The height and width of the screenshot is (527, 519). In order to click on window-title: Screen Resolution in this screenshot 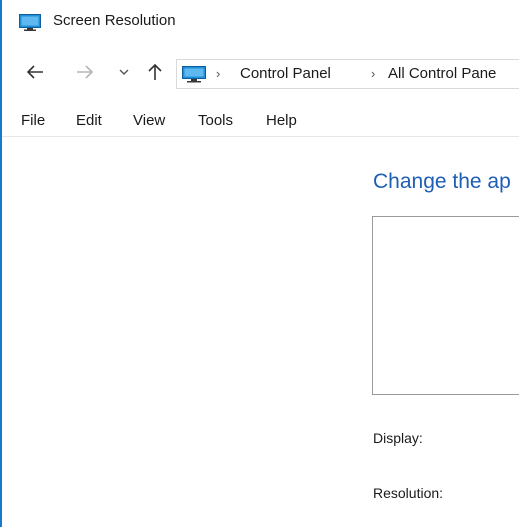, I will do `click(114, 20)`.